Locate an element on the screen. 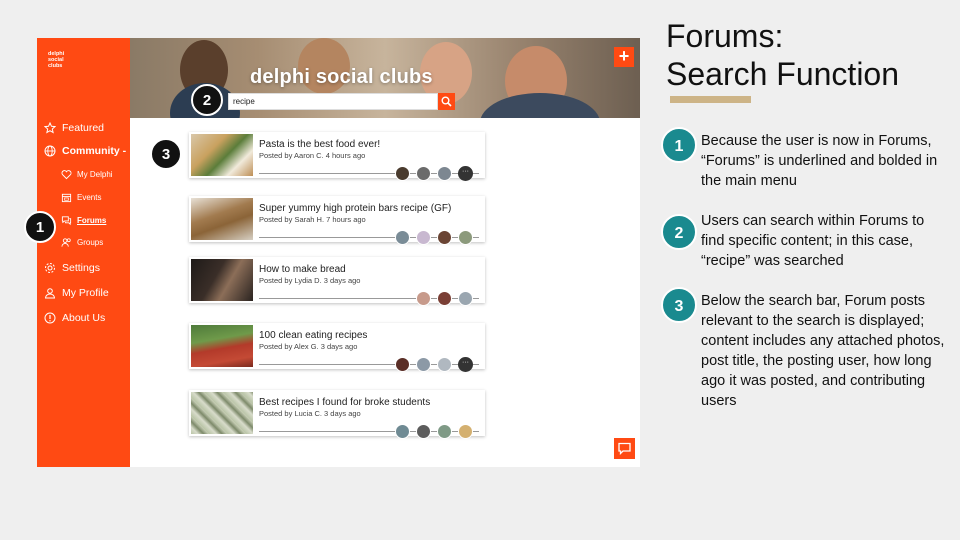  sidebar-item-events: Events is located at coordinates (81, 197).